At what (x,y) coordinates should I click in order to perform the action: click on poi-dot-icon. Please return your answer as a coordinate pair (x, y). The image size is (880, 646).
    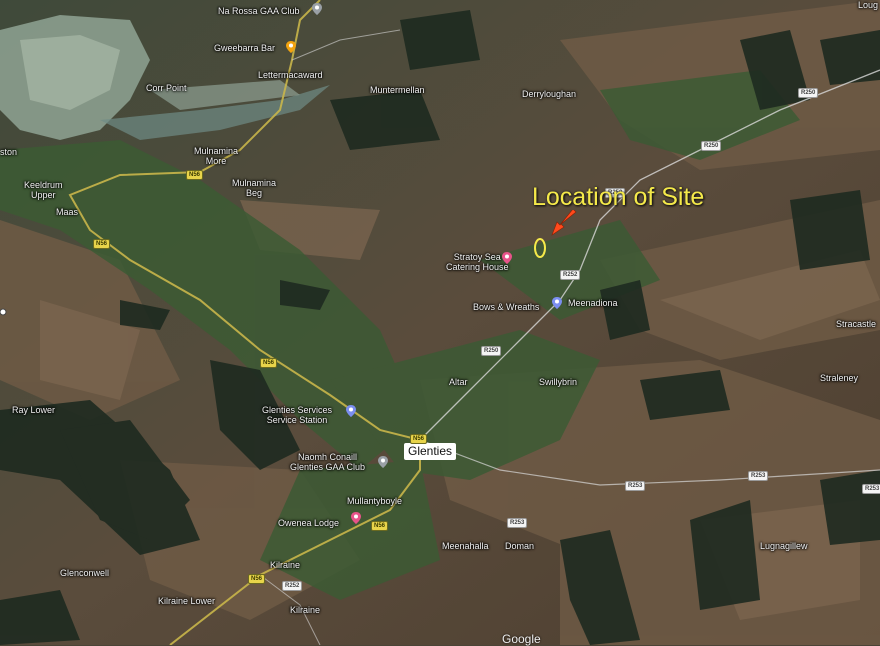
    Looking at the image, I should click on (4, 312).